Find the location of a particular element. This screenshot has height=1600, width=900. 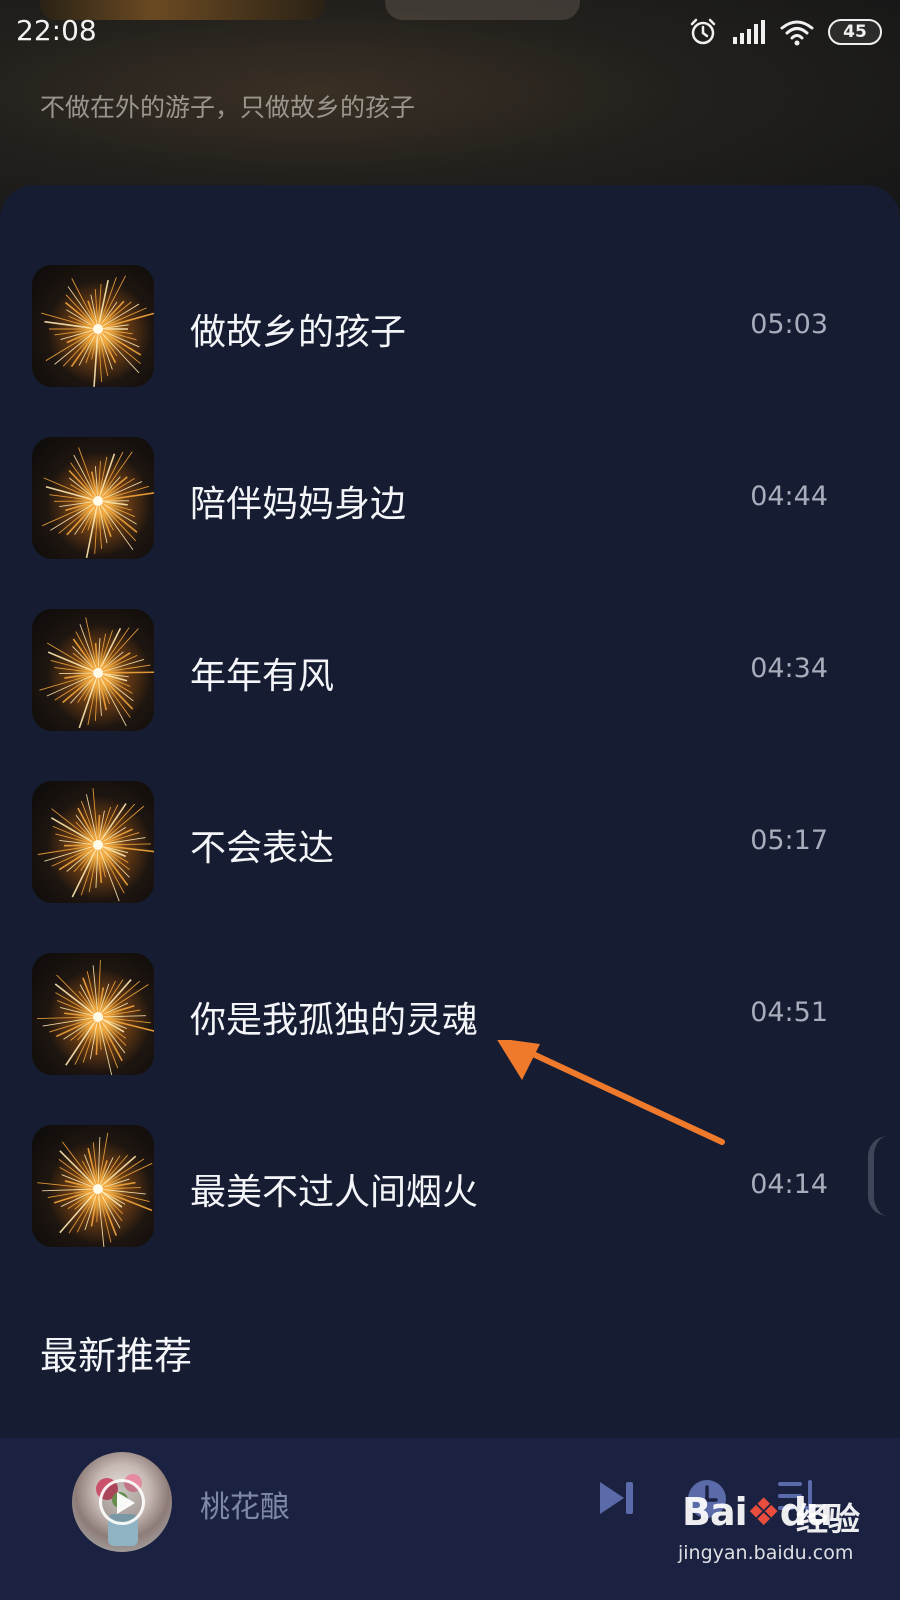

song-title: 年年有风 is located at coordinates (262, 676).